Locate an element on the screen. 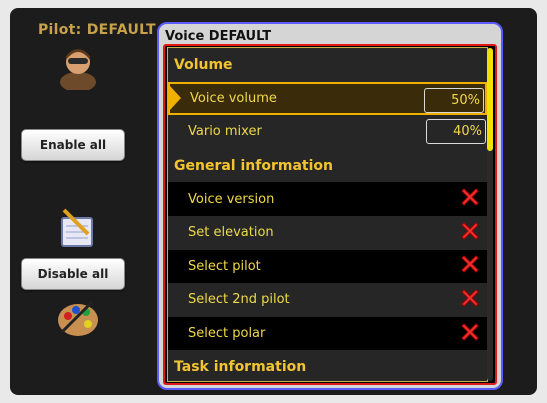 Image resolution: width=547 pixels, height=403 pixels. list-scrollbar is located at coordinates (490, 214).